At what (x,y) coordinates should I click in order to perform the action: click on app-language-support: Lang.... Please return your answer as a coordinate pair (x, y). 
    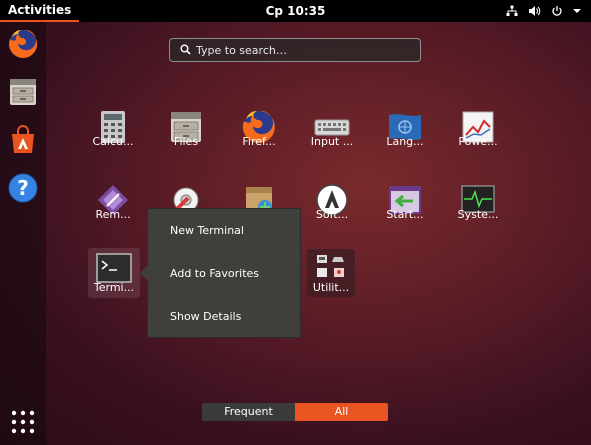
    Looking at the image, I should click on (405, 138).